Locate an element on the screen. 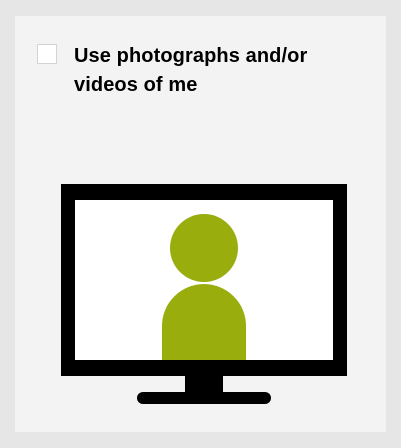 This screenshot has height=448, width=401. consent-option-photos-videos: Use photographs and/or videos of me is located at coordinates (202, 71).